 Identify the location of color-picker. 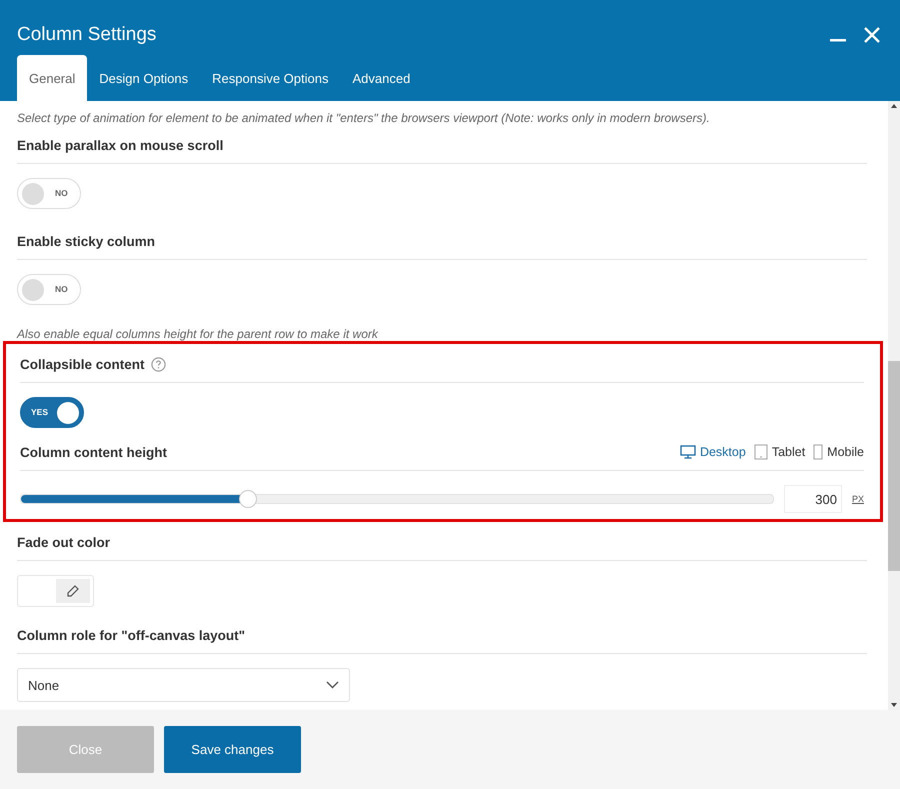
(55, 591).